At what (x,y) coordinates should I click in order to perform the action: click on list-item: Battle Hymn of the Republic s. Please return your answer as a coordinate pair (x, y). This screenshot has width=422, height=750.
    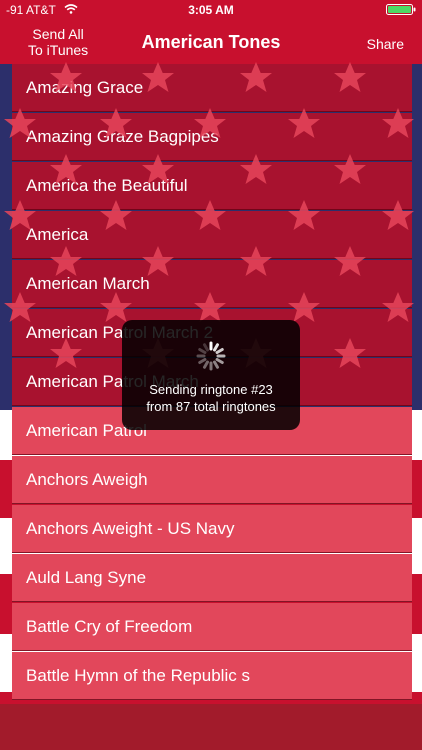
    Looking at the image, I should click on (212, 676).